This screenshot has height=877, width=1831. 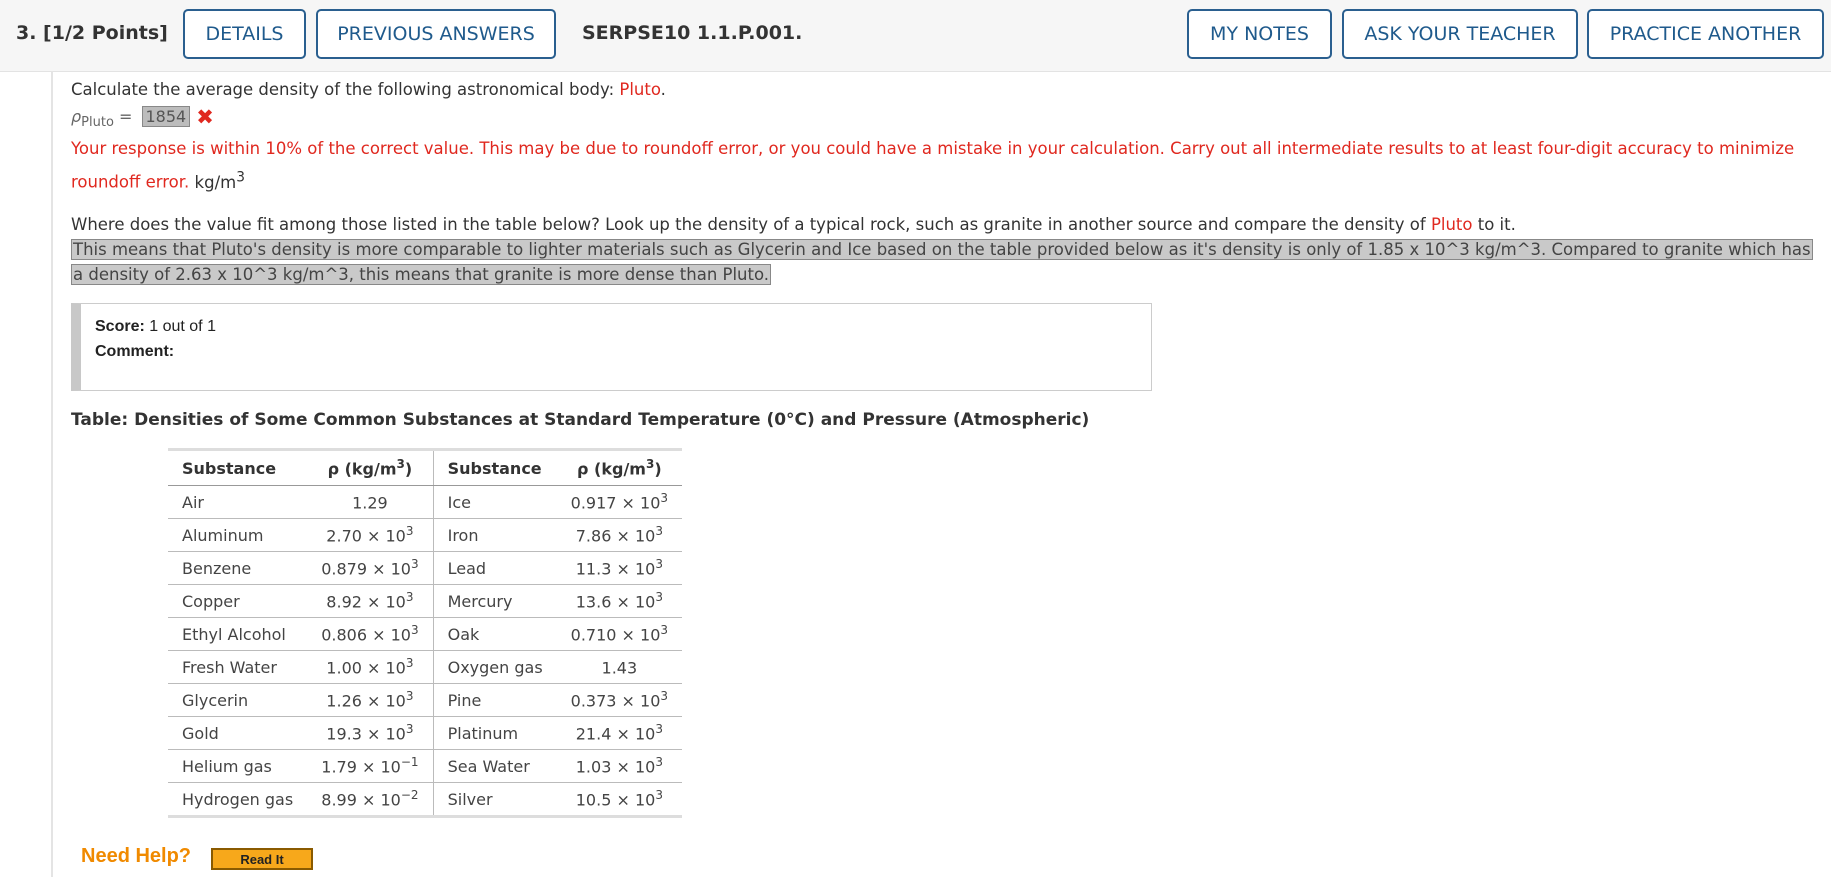 I want to click on density-cell: 11.3 × 103, so click(x=619, y=568).